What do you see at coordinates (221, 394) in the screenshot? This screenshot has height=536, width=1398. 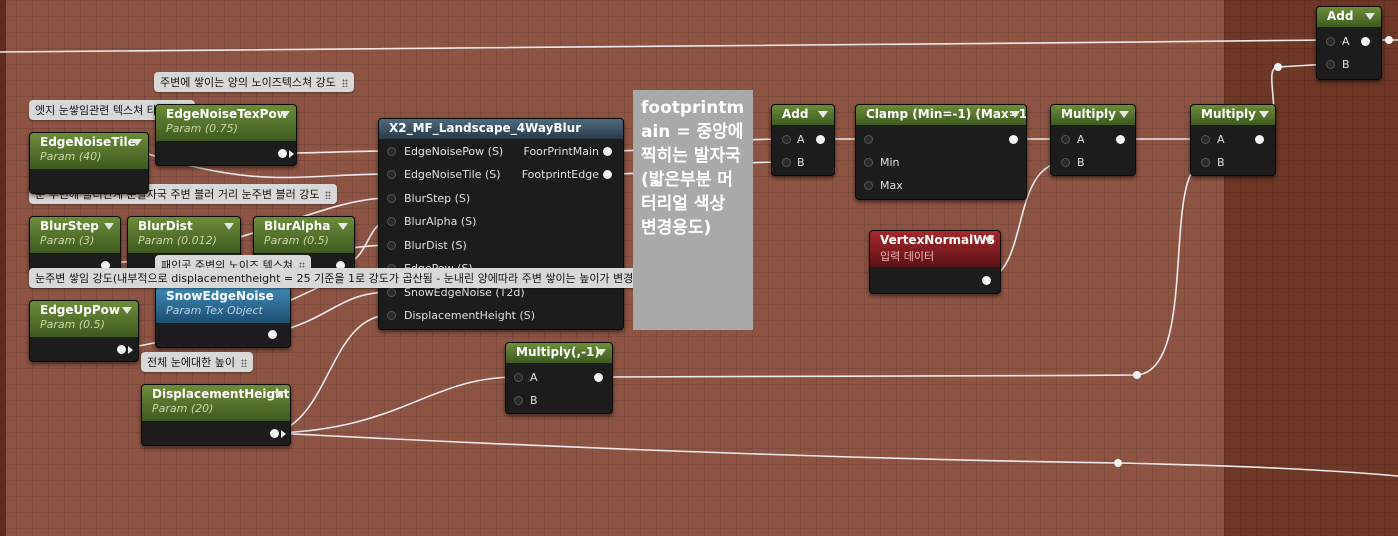 I see `node-title: DisplacementHeight` at bounding box center [221, 394].